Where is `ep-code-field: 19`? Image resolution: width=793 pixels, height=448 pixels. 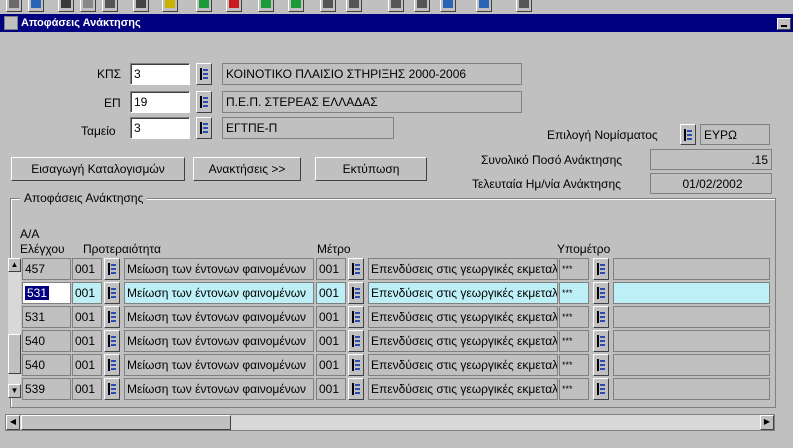 ep-code-field: 19 is located at coordinates (160, 102).